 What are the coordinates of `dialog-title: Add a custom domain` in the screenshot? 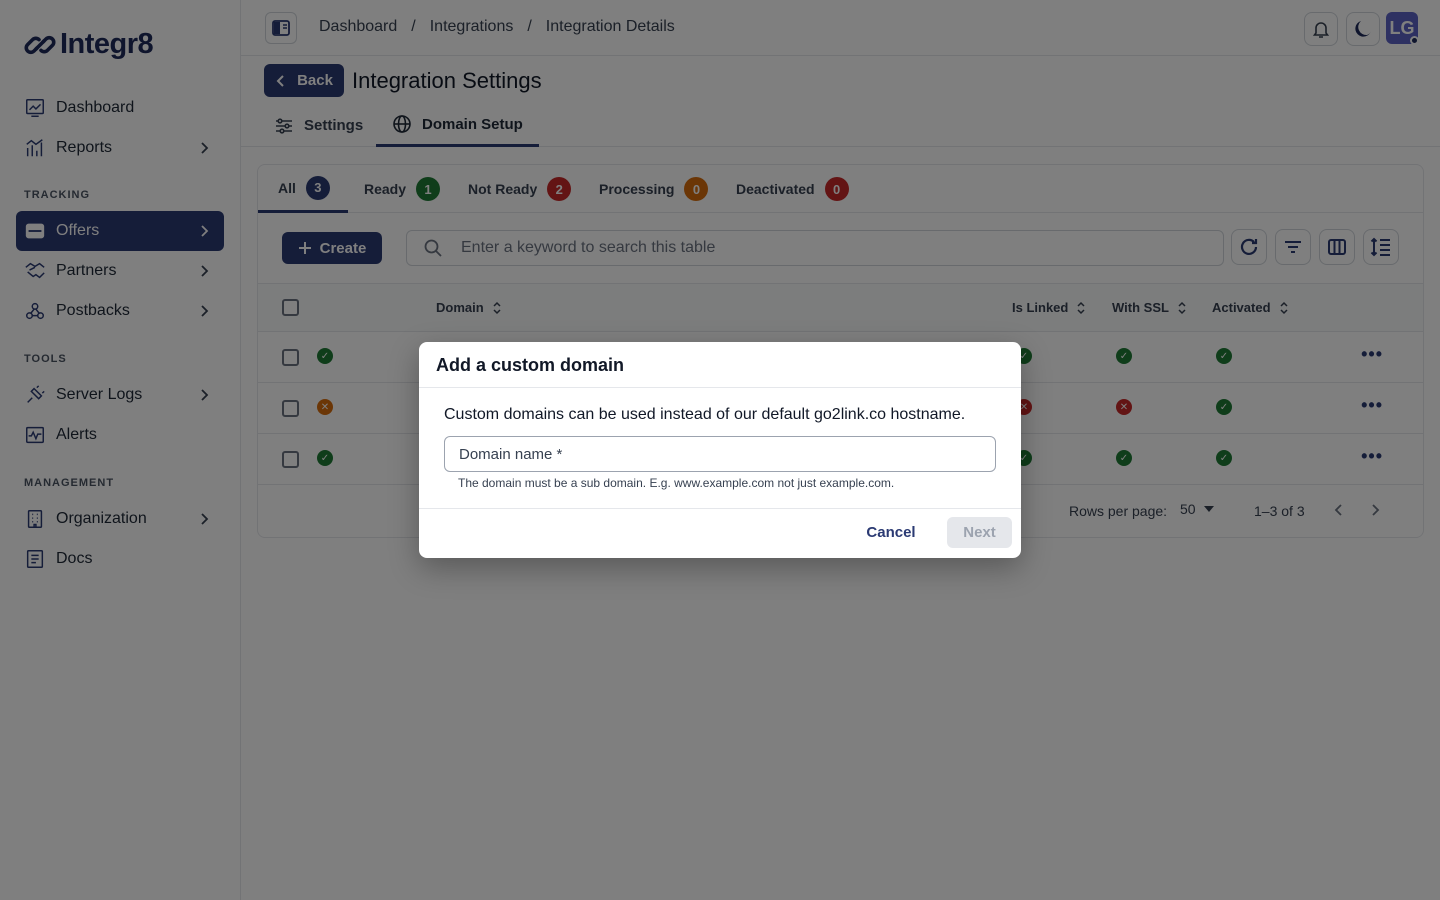 It's located at (530, 365).